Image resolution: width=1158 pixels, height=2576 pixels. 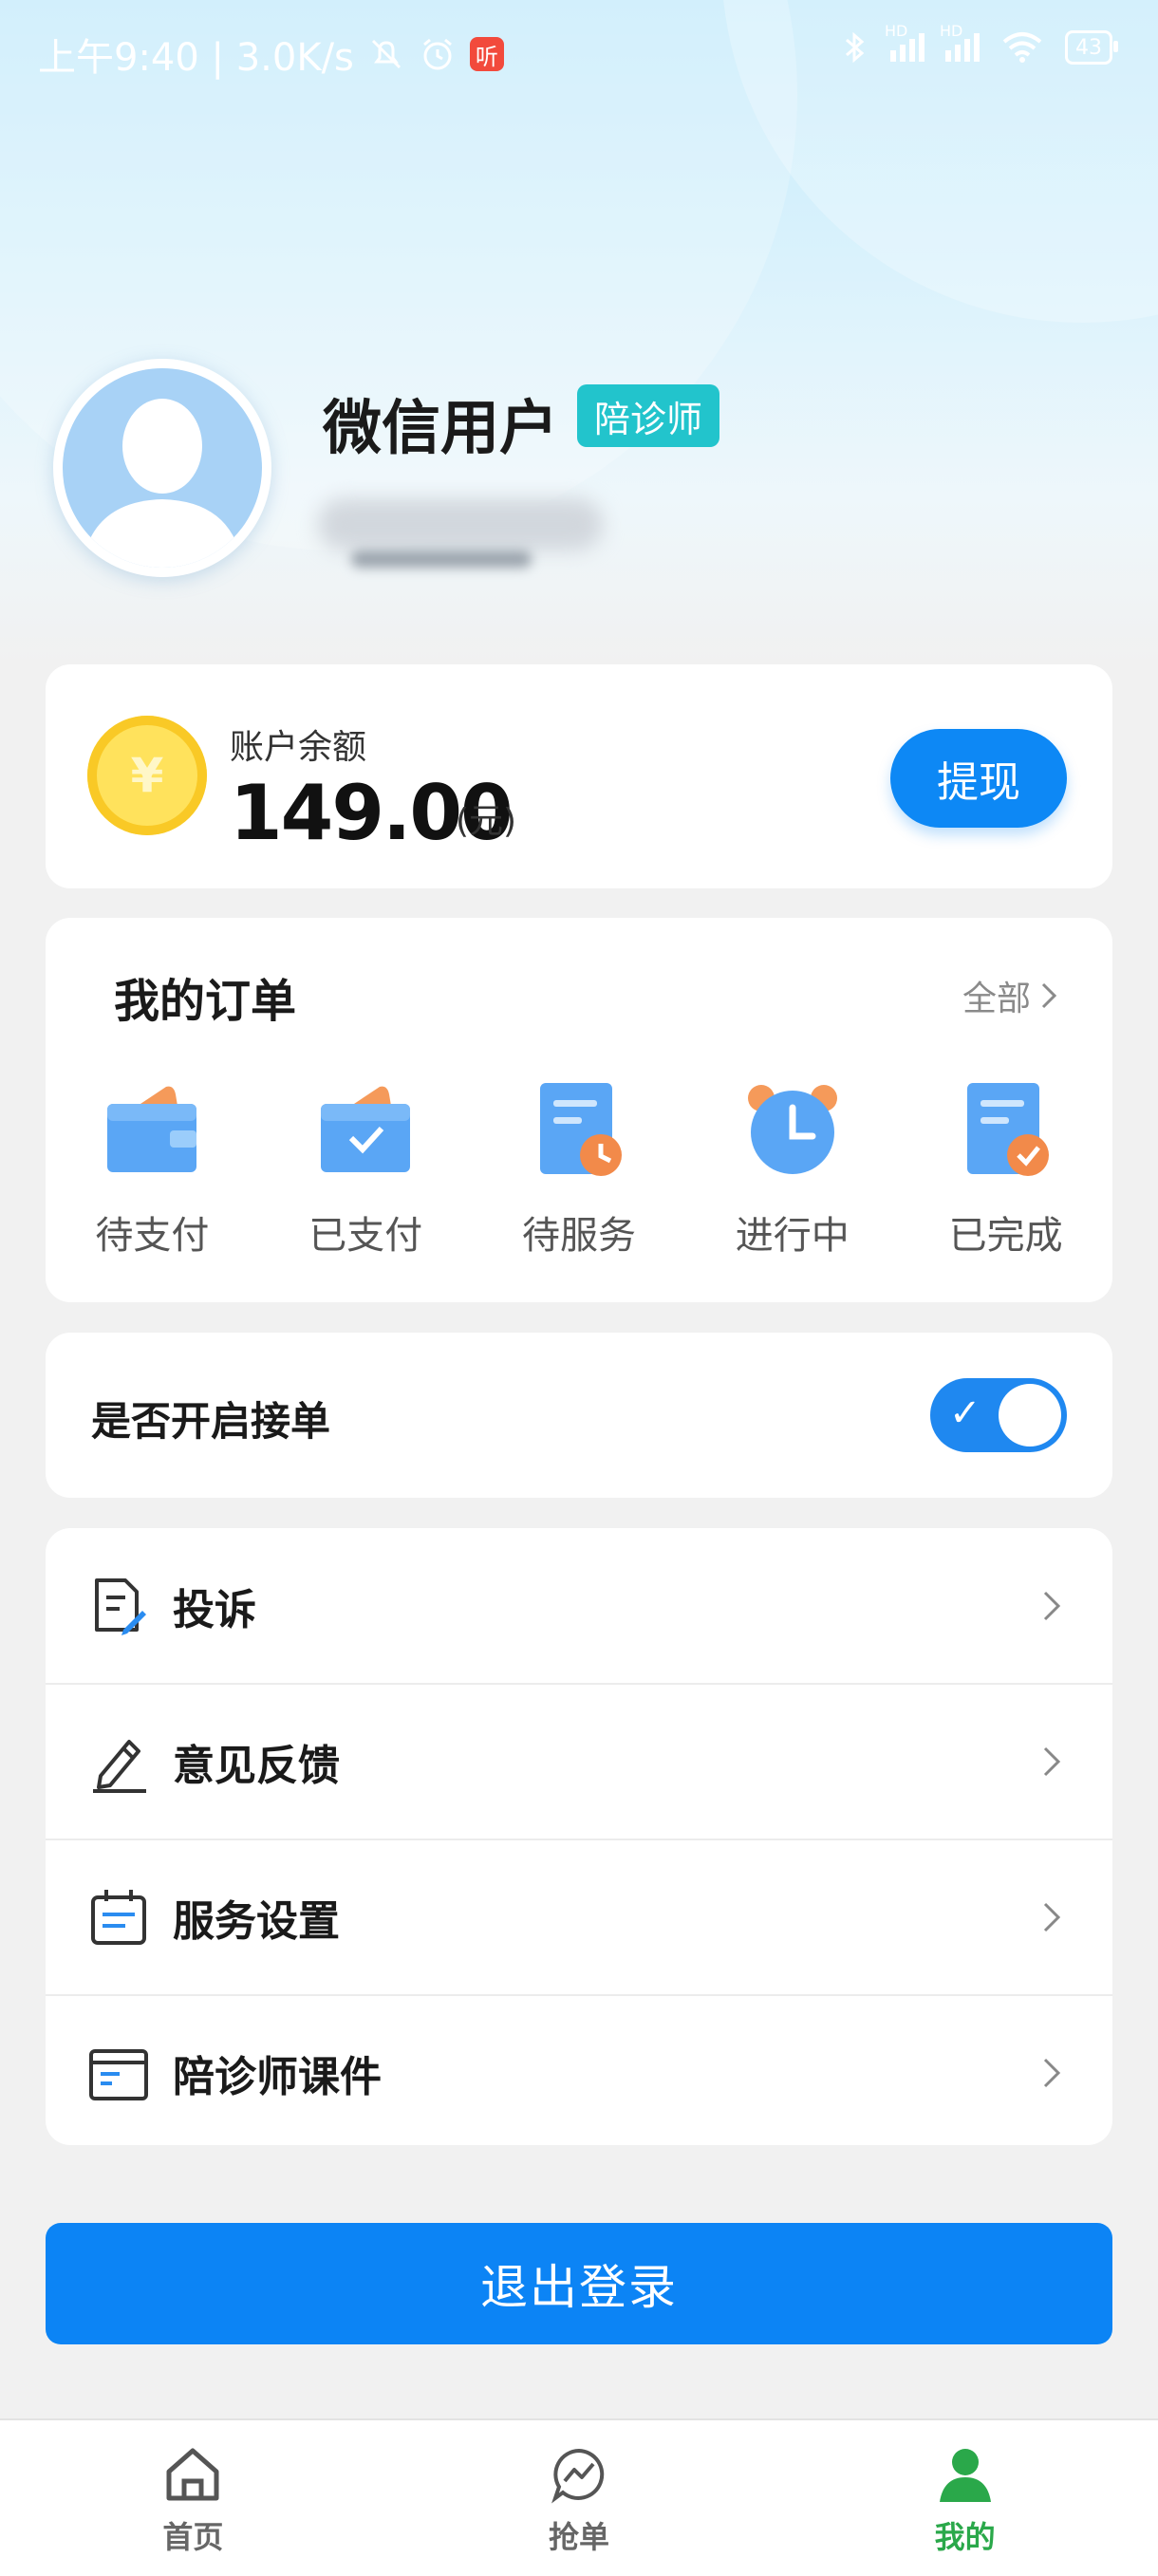 I want to click on check-icon: ✓, so click(x=965, y=1413).